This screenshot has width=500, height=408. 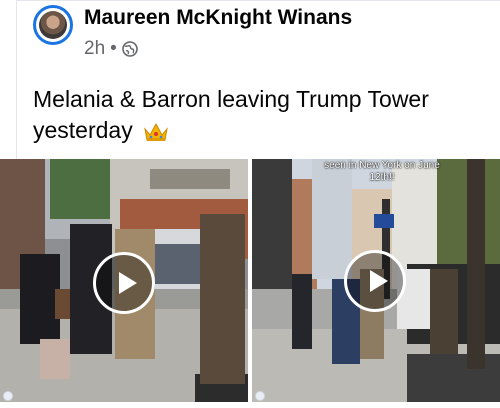 I want to click on globe-icon, so click(x=129, y=49).